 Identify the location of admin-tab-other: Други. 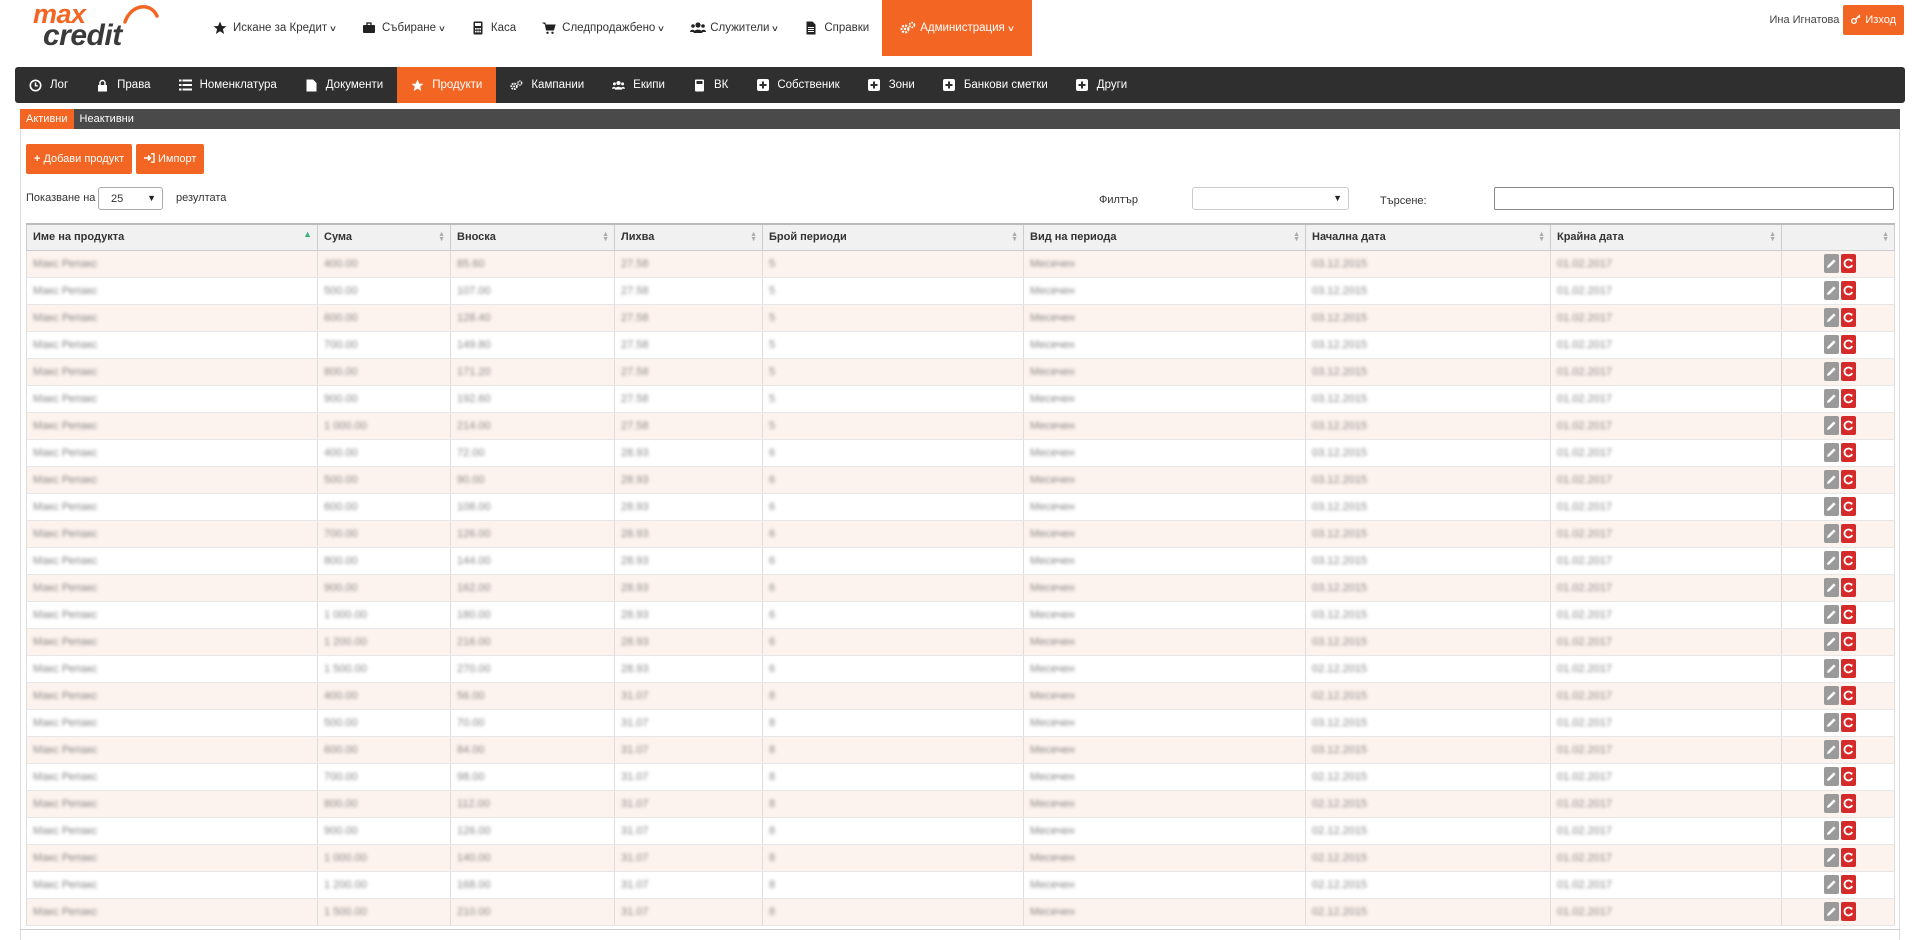
(1101, 85).